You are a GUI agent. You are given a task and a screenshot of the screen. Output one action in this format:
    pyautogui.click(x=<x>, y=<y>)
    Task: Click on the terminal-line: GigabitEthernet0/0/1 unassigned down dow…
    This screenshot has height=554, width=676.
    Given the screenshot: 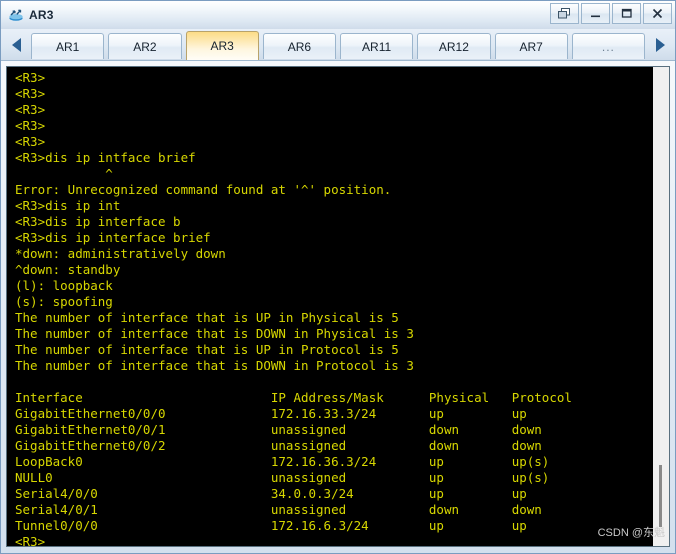 What is the action you would take?
    pyautogui.click(x=278, y=429)
    